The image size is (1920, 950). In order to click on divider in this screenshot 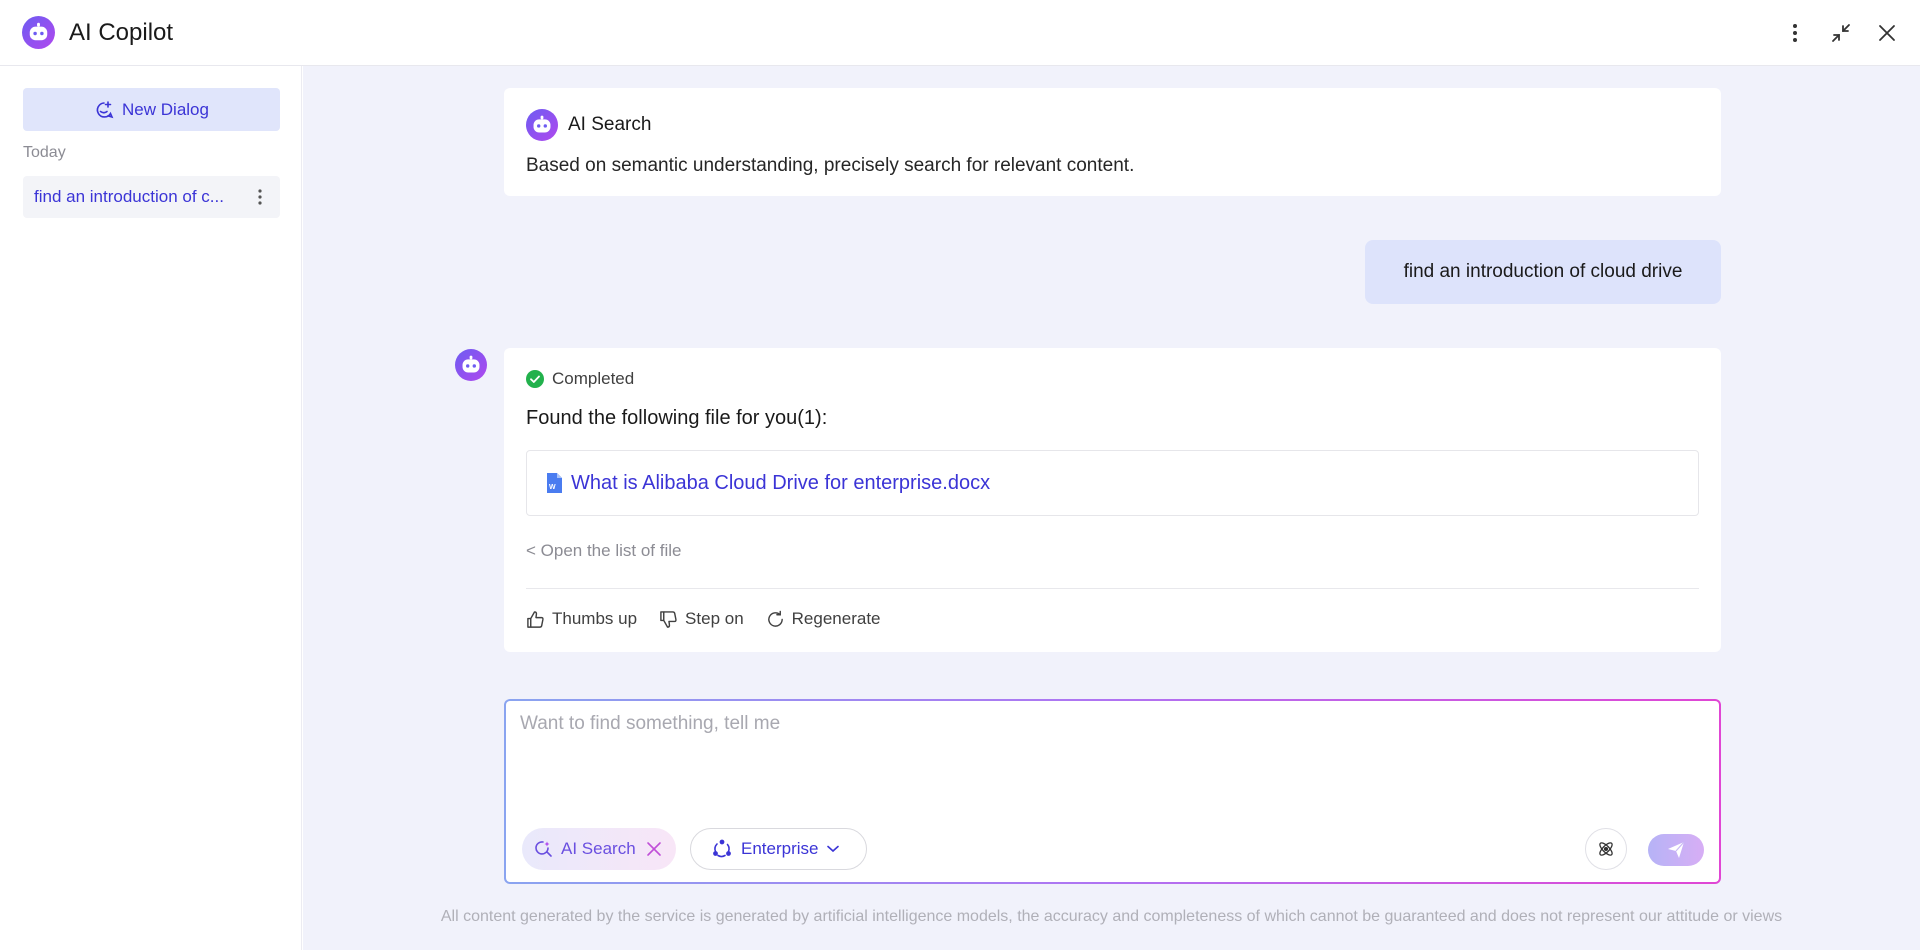, I will do `click(1112, 588)`.